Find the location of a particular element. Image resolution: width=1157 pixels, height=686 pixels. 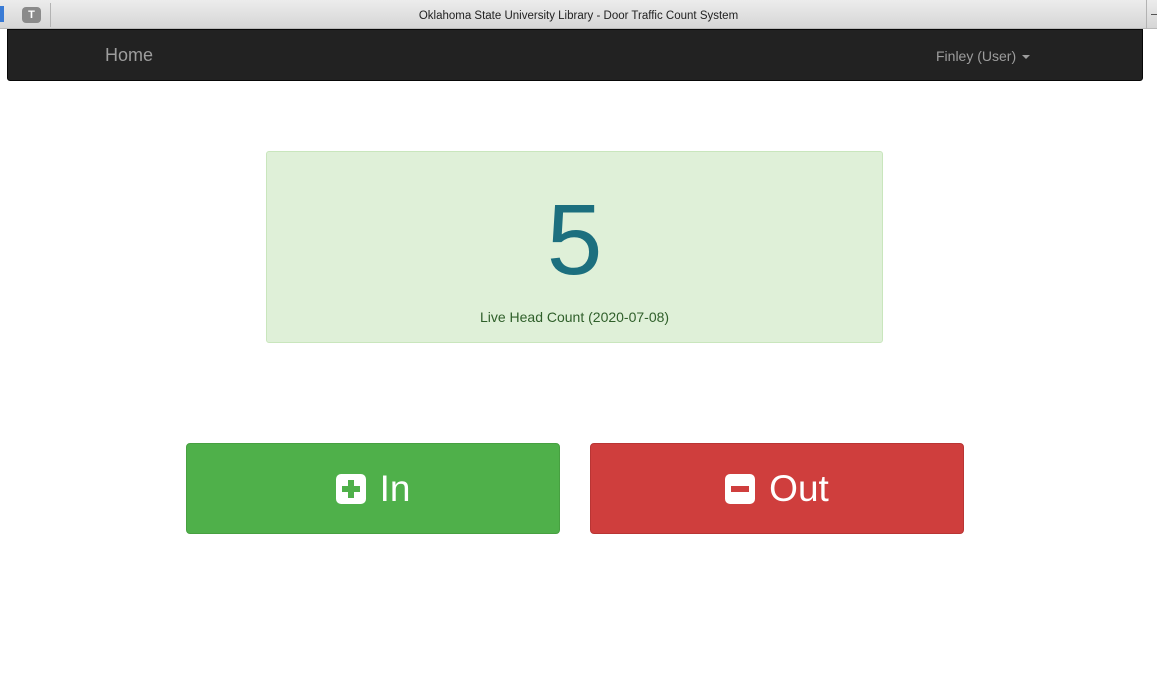

head-count-caption: Live Head Count (2020-07-08) is located at coordinates (574, 317).